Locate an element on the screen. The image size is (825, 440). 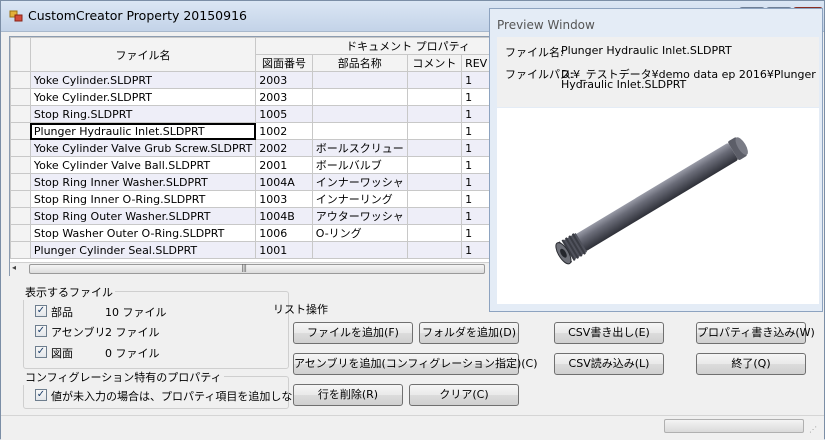
csv-export-button: CSV書き出し(E) is located at coordinates (609, 333).